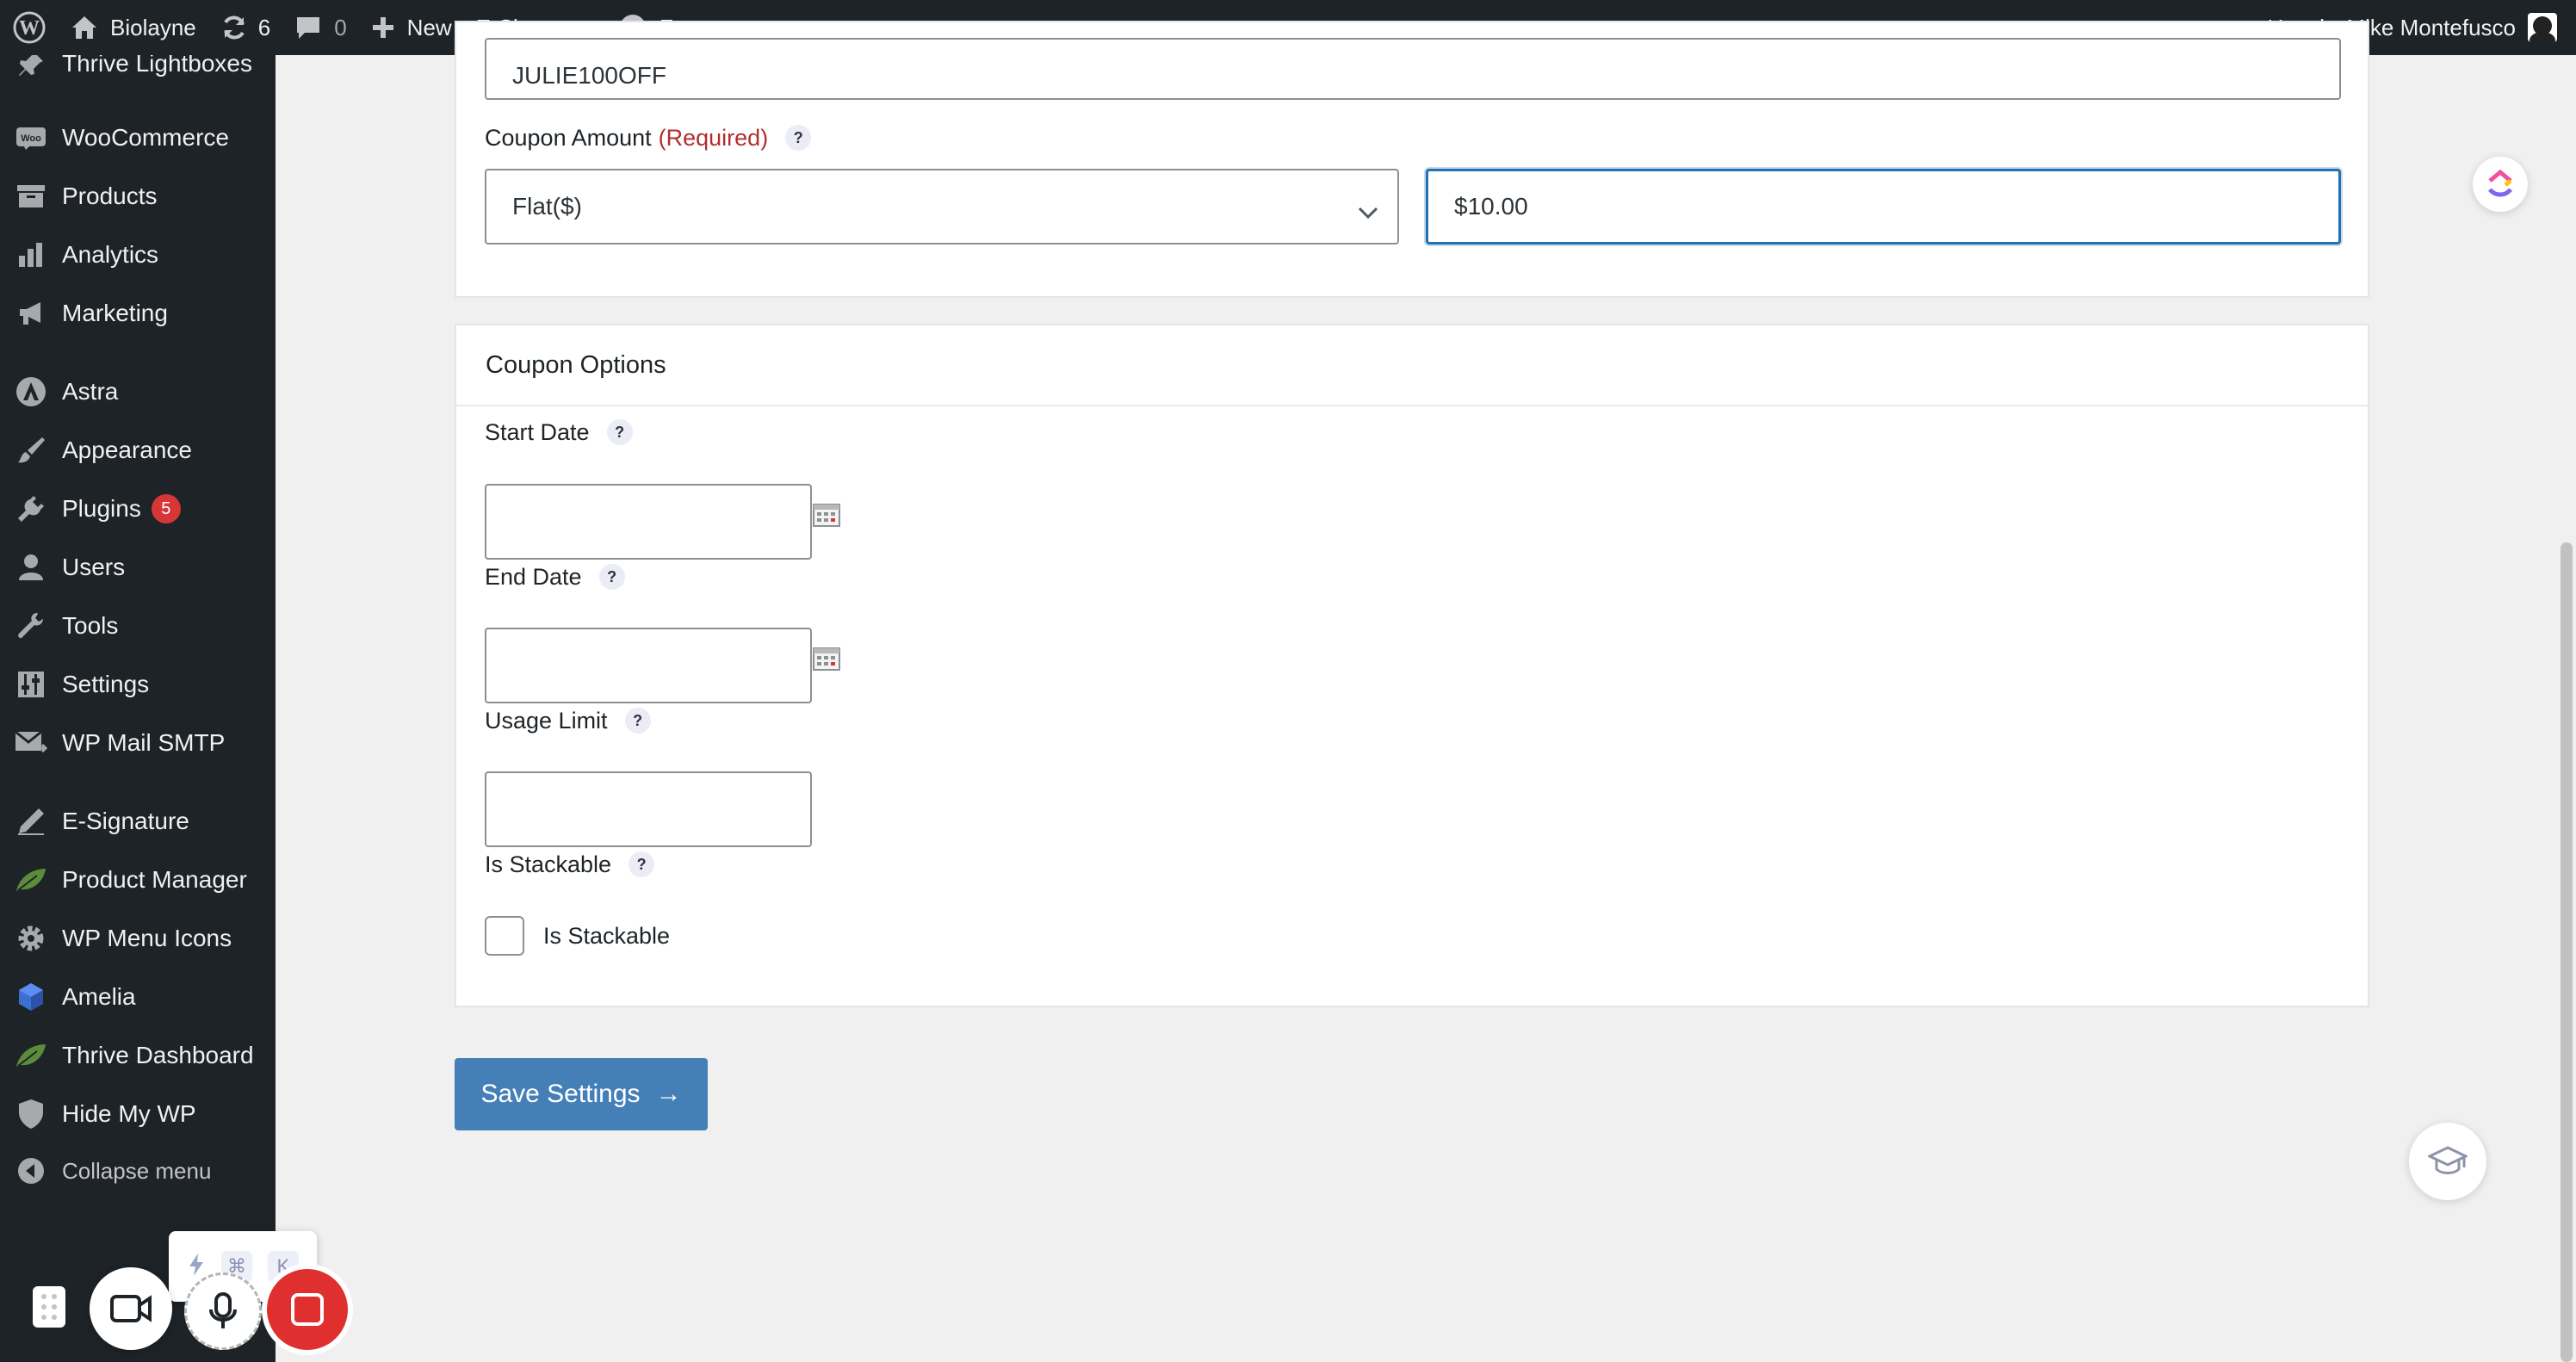 The width and height of the screenshot is (2576, 1362). I want to click on wordpress-logo-icon: W, so click(29, 27).